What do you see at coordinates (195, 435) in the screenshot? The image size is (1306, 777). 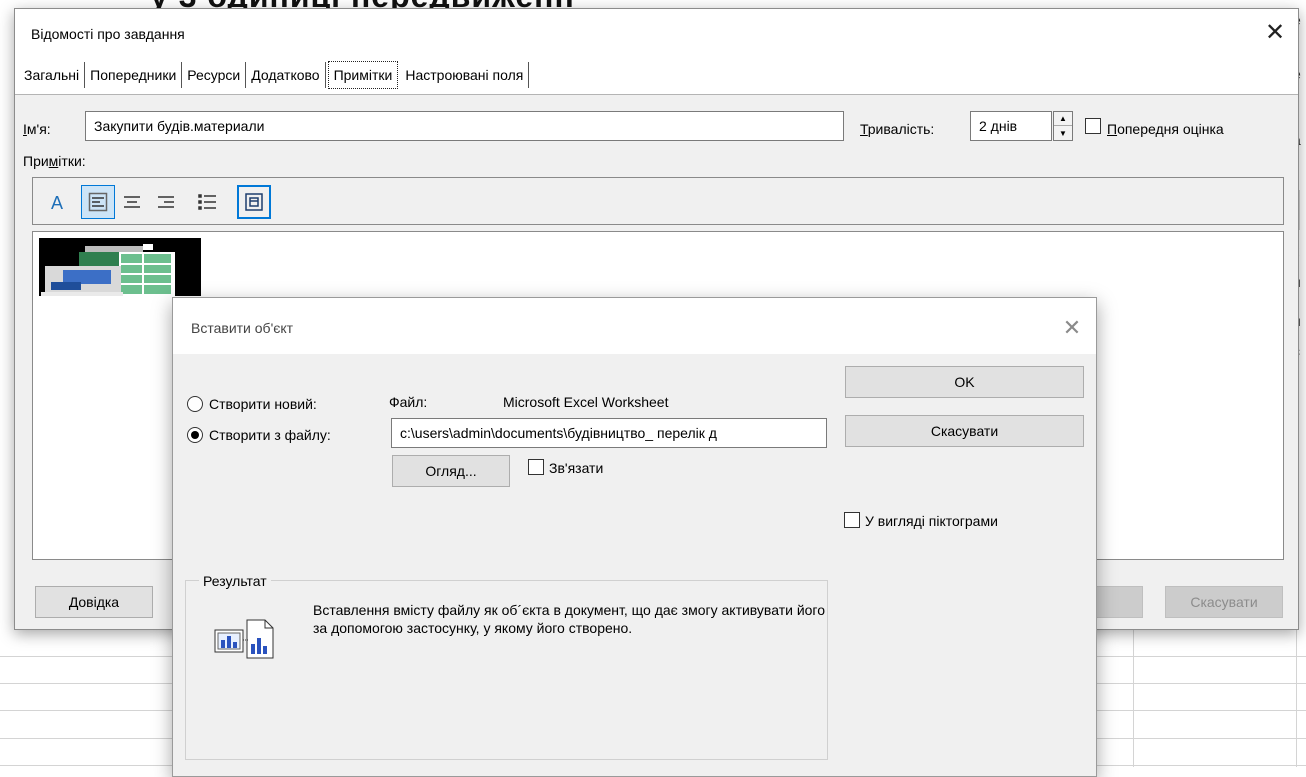 I see `create-from-file-radio` at bounding box center [195, 435].